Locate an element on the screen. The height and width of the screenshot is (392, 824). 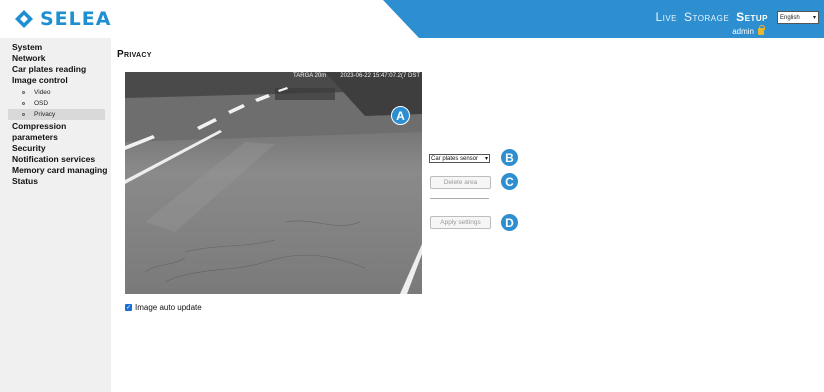
page-title: Privacy is located at coordinates (134, 54).